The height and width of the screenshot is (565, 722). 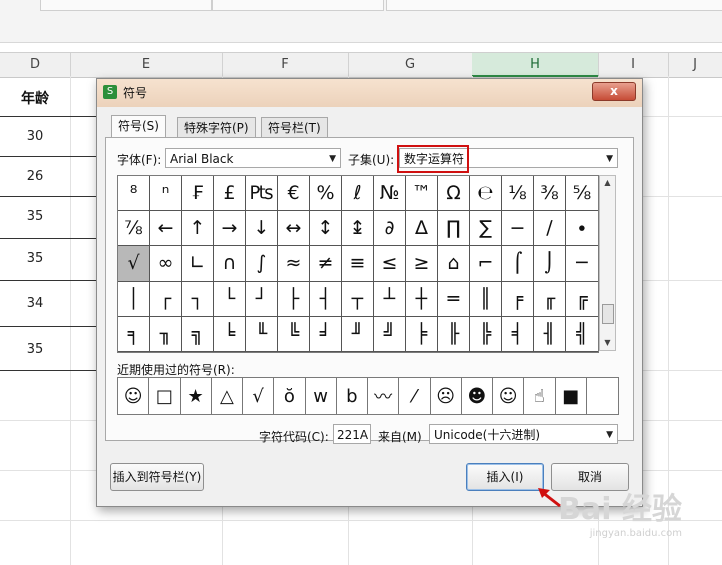 I want to click on scroll-down-icon: ▼, so click(x=607, y=343).